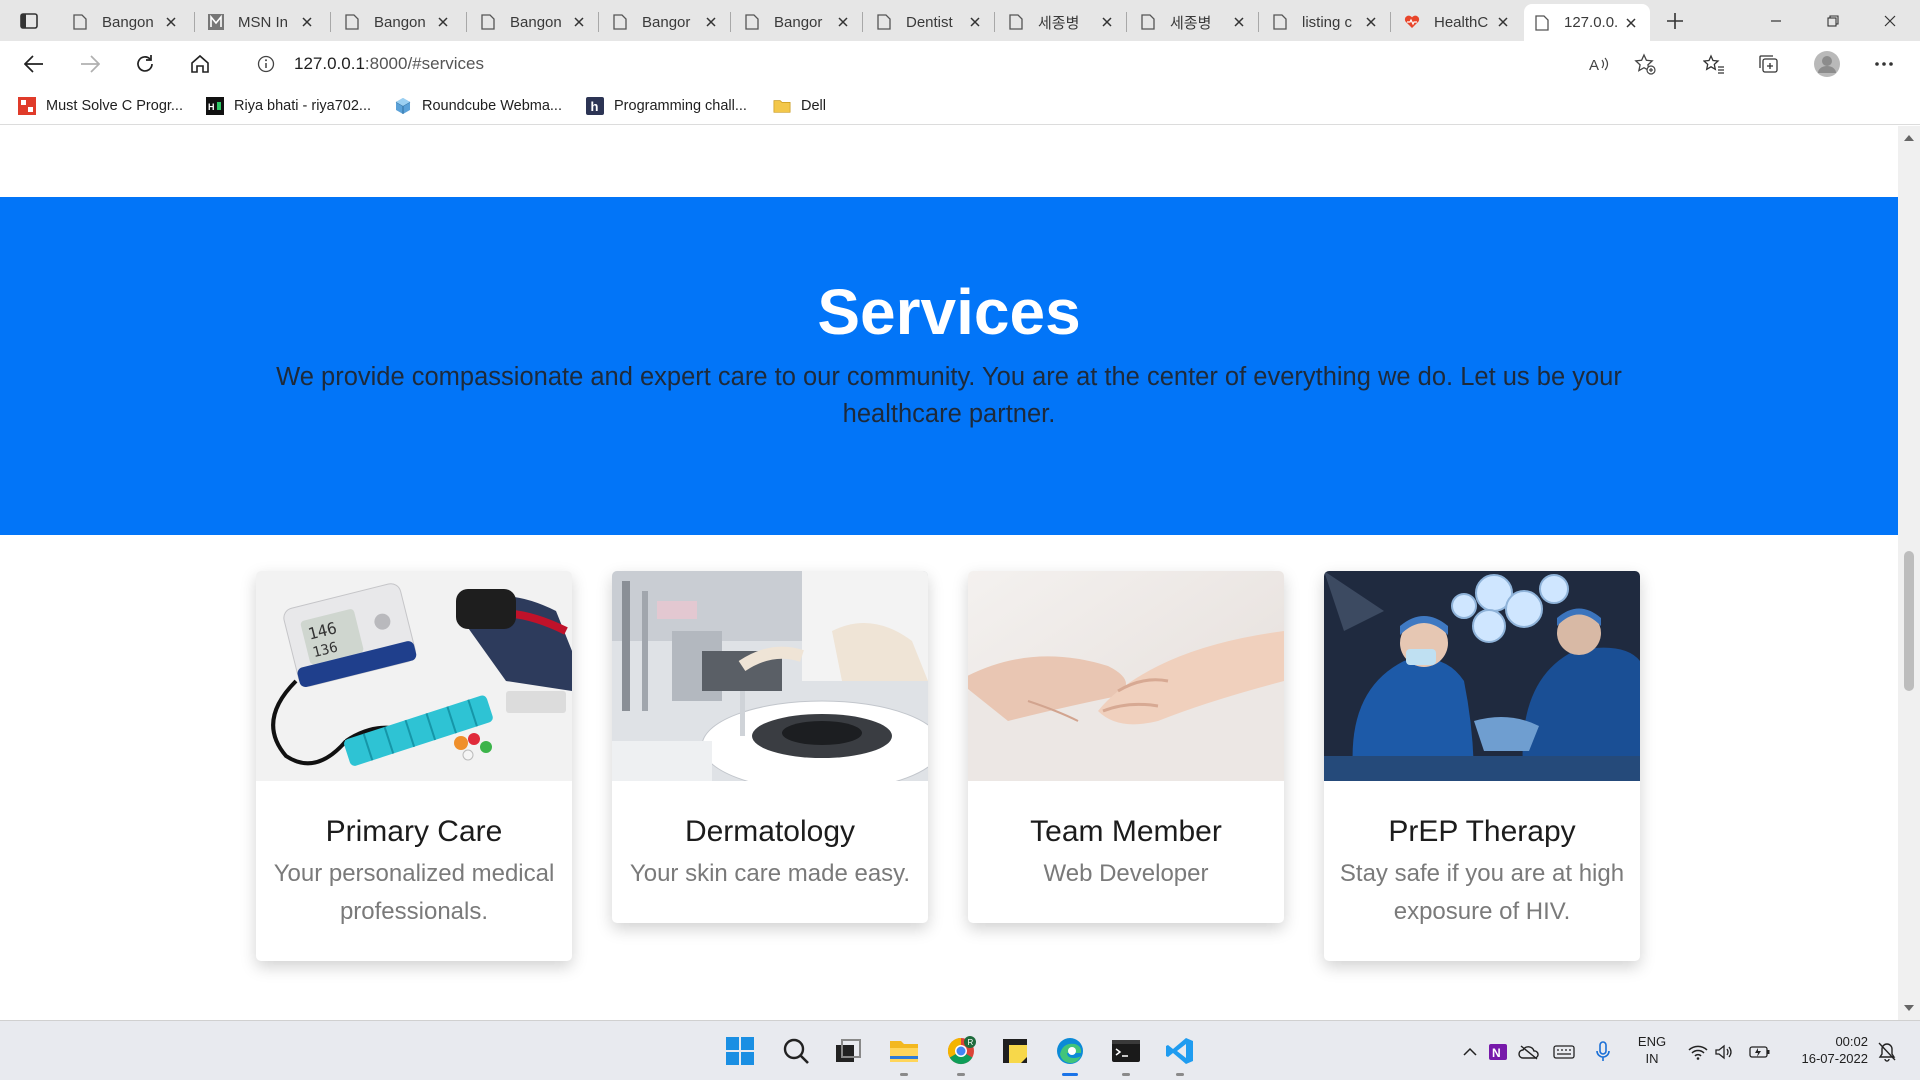  I want to click on start-button, so click(740, 1051).